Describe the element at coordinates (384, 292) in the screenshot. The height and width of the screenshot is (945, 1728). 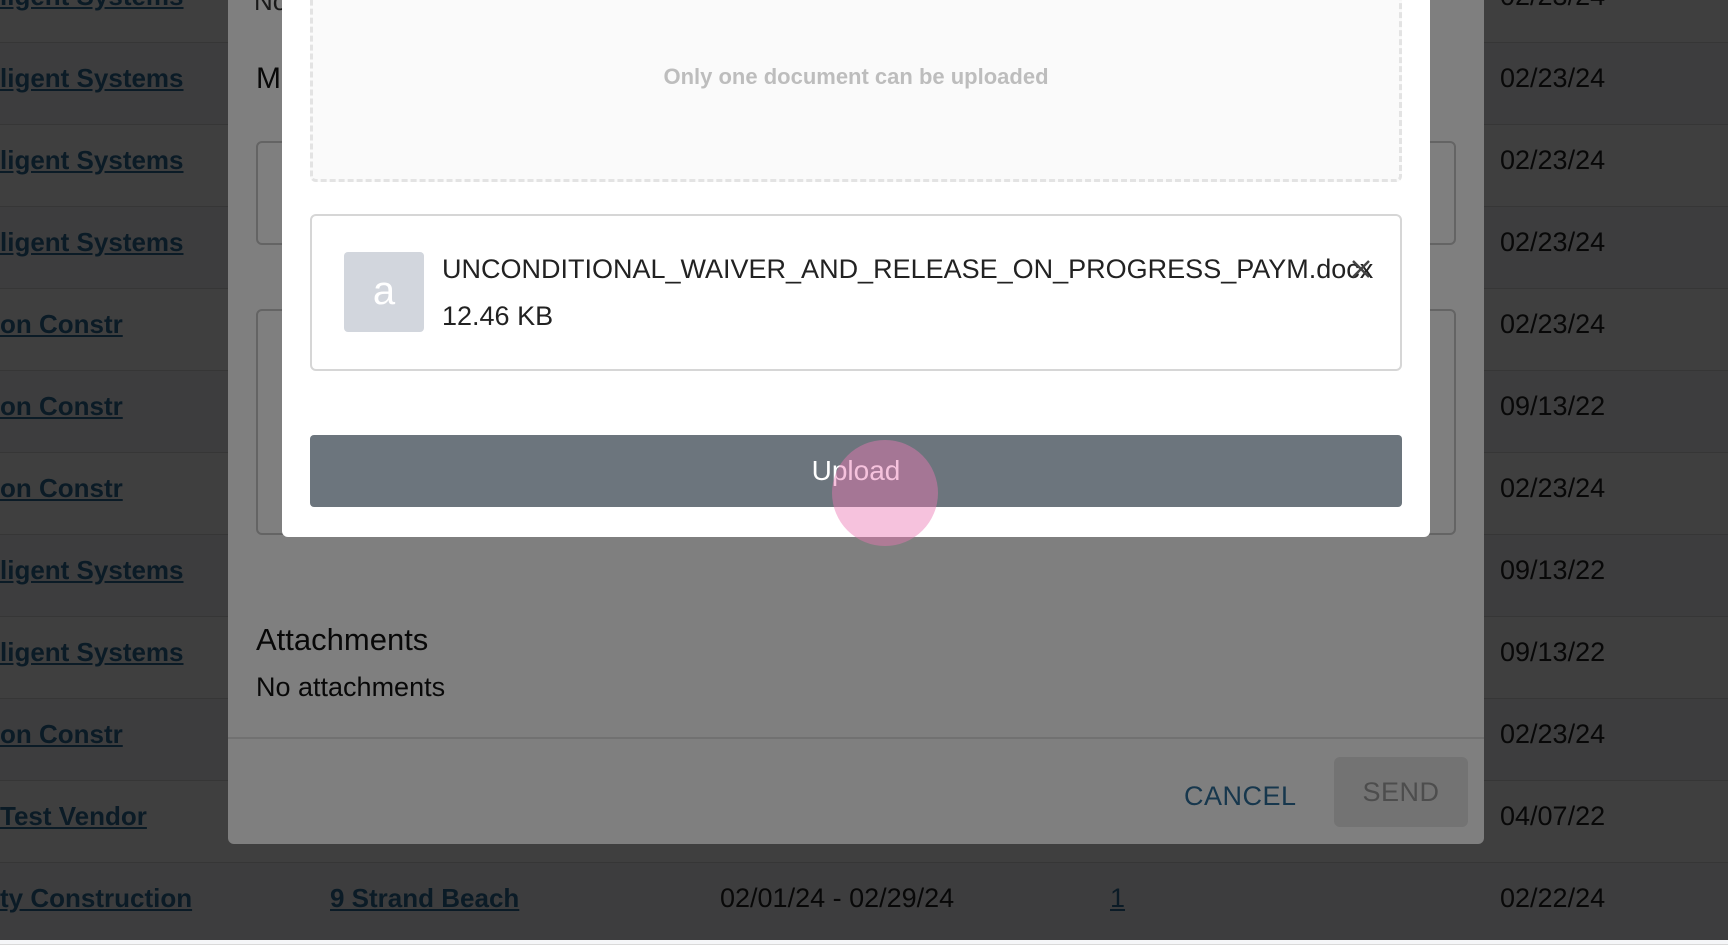
I see `file-thumbnail: a` at that location.